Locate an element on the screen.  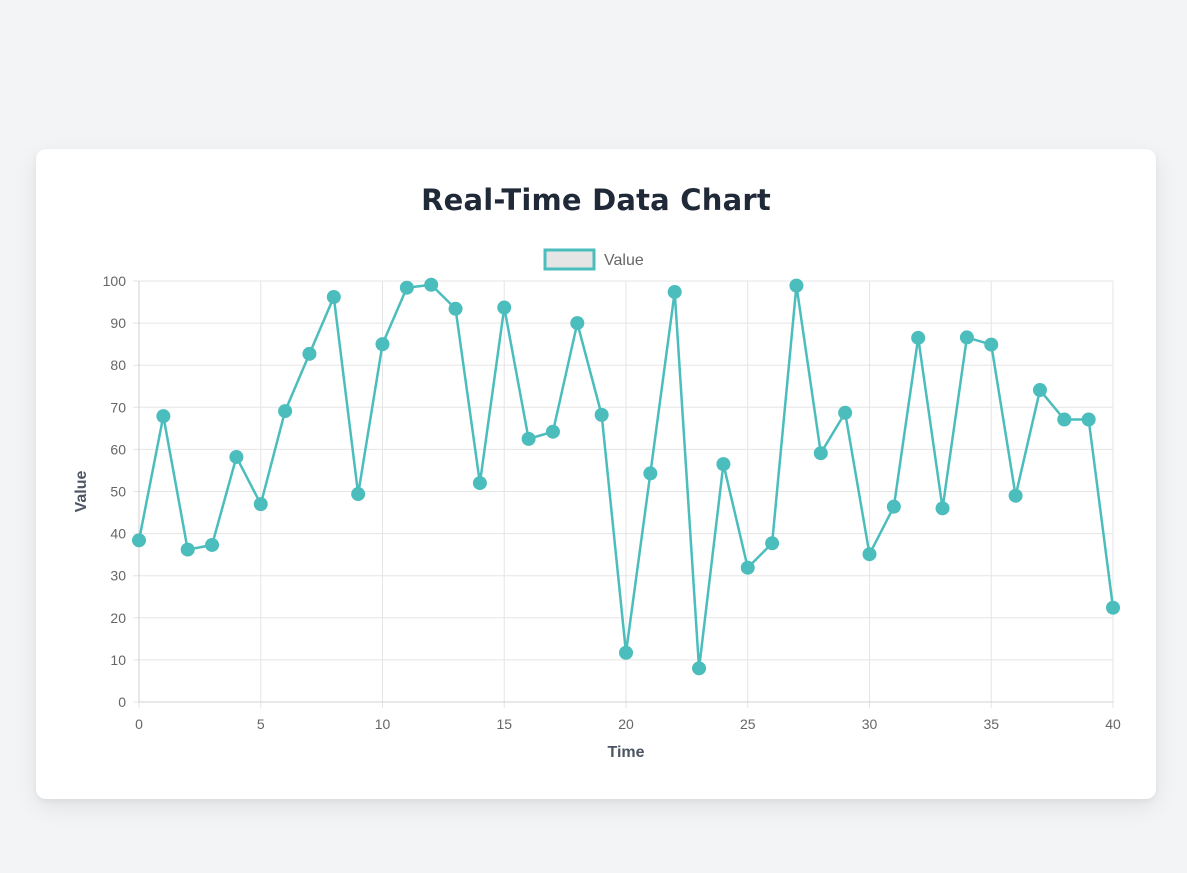
y-tick-label: 90 is located at coordinates (118, 323).